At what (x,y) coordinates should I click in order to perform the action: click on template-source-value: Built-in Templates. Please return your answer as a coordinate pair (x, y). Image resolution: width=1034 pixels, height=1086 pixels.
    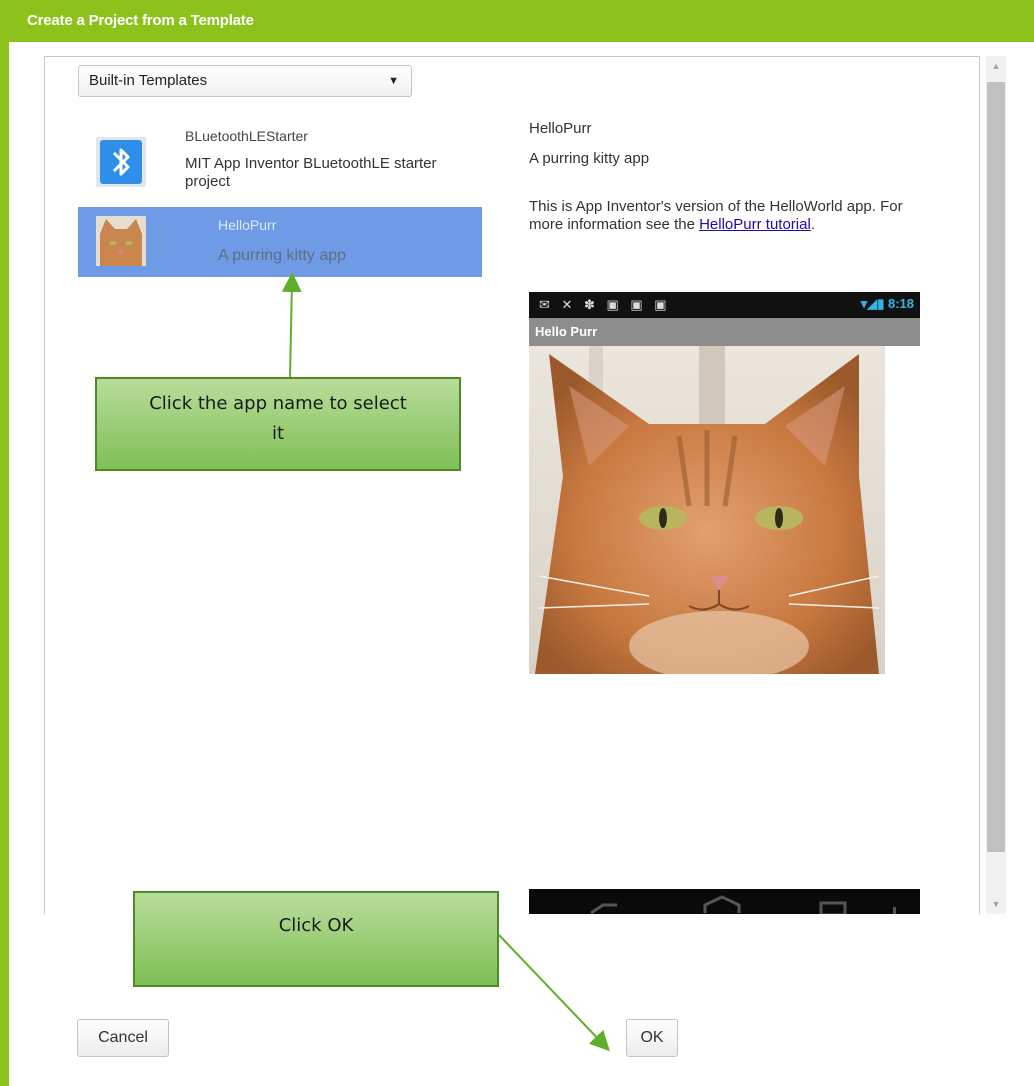
    Looking at the image, I should click on (148, 80).